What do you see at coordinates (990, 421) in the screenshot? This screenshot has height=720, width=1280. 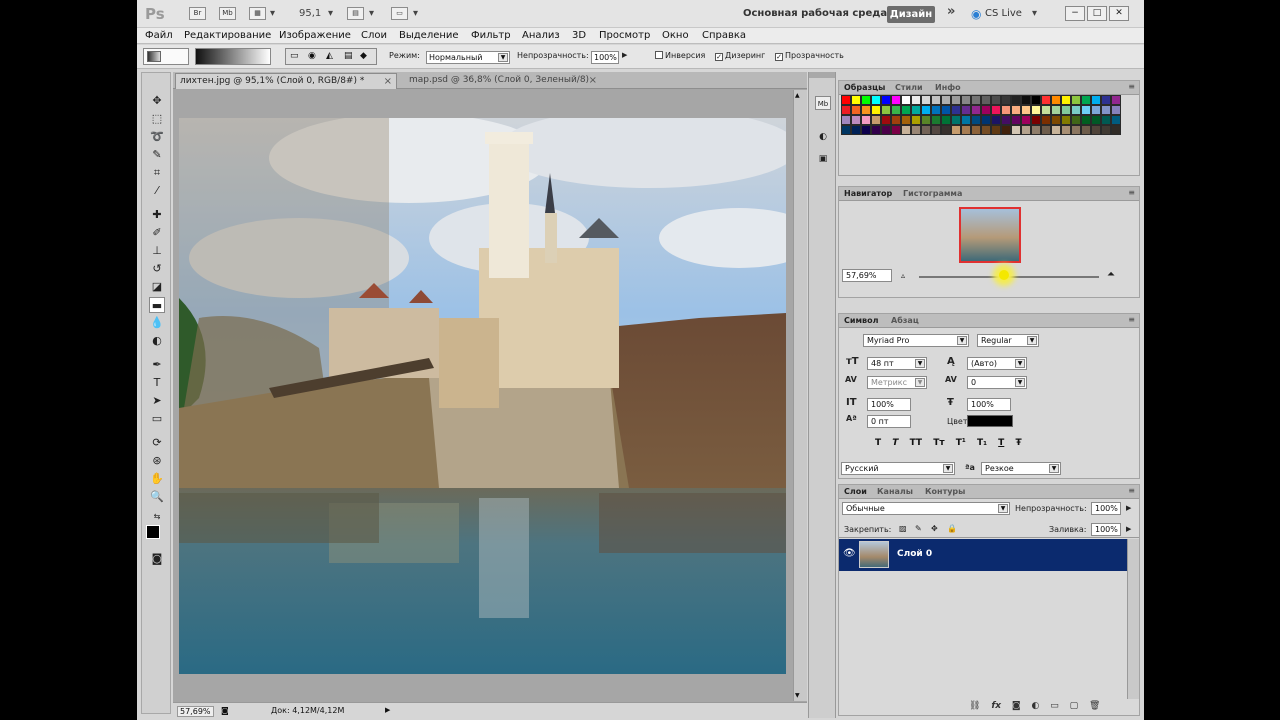 I see `text-color-swatch` at bounding box center [990, 421].